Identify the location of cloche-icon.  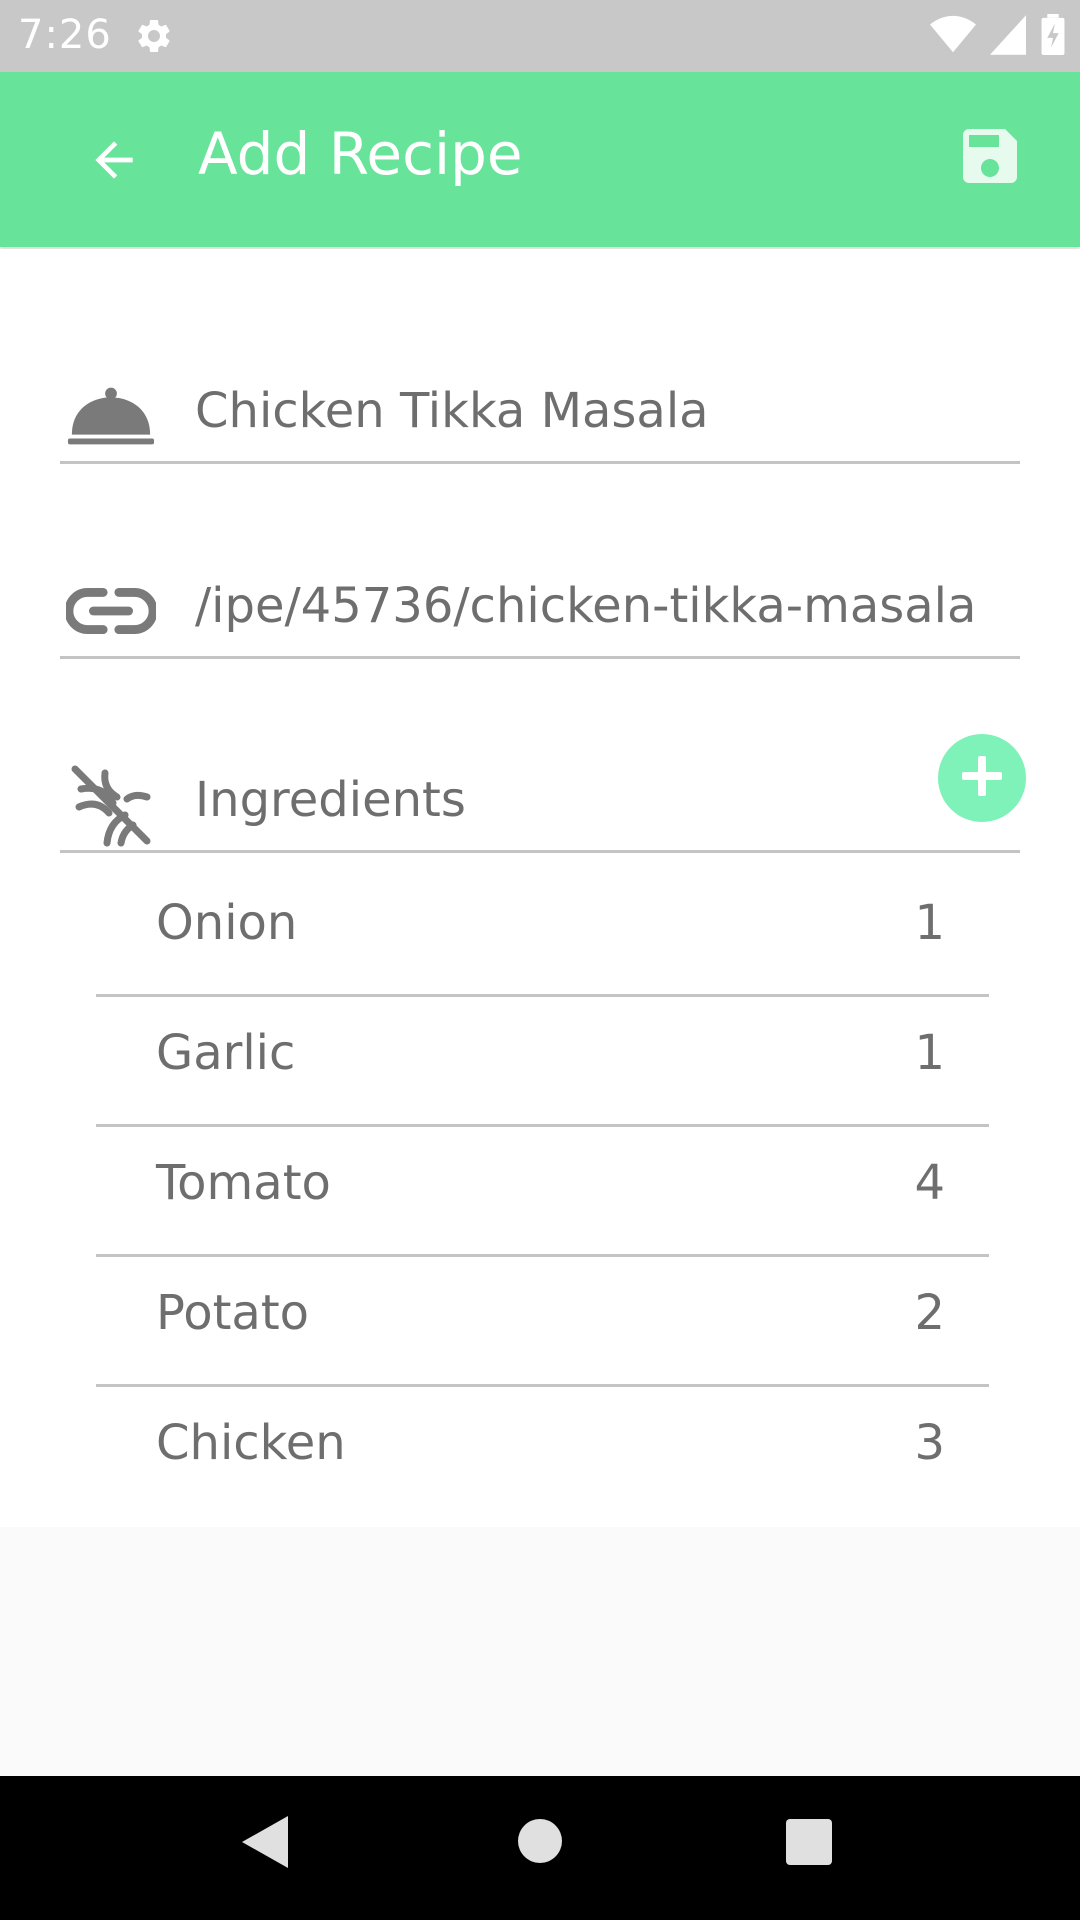
(111, 416).